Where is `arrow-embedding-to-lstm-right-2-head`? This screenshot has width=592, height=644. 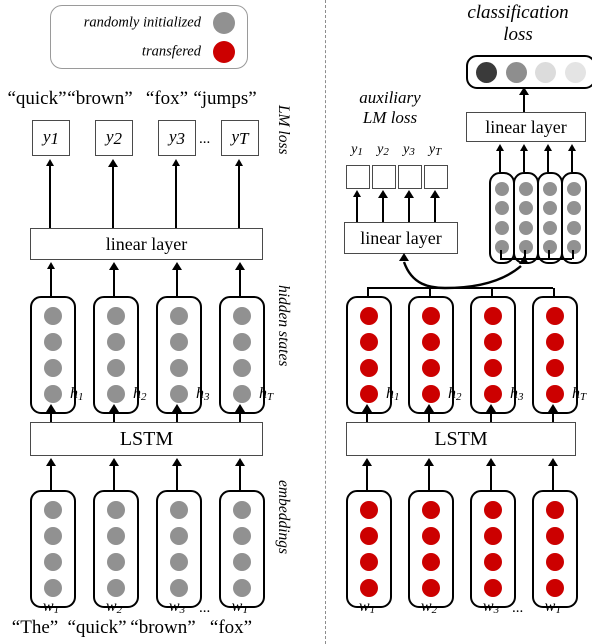
arrow-embedding-to-lstm-right-2-head is located at coordinates (428, 462).